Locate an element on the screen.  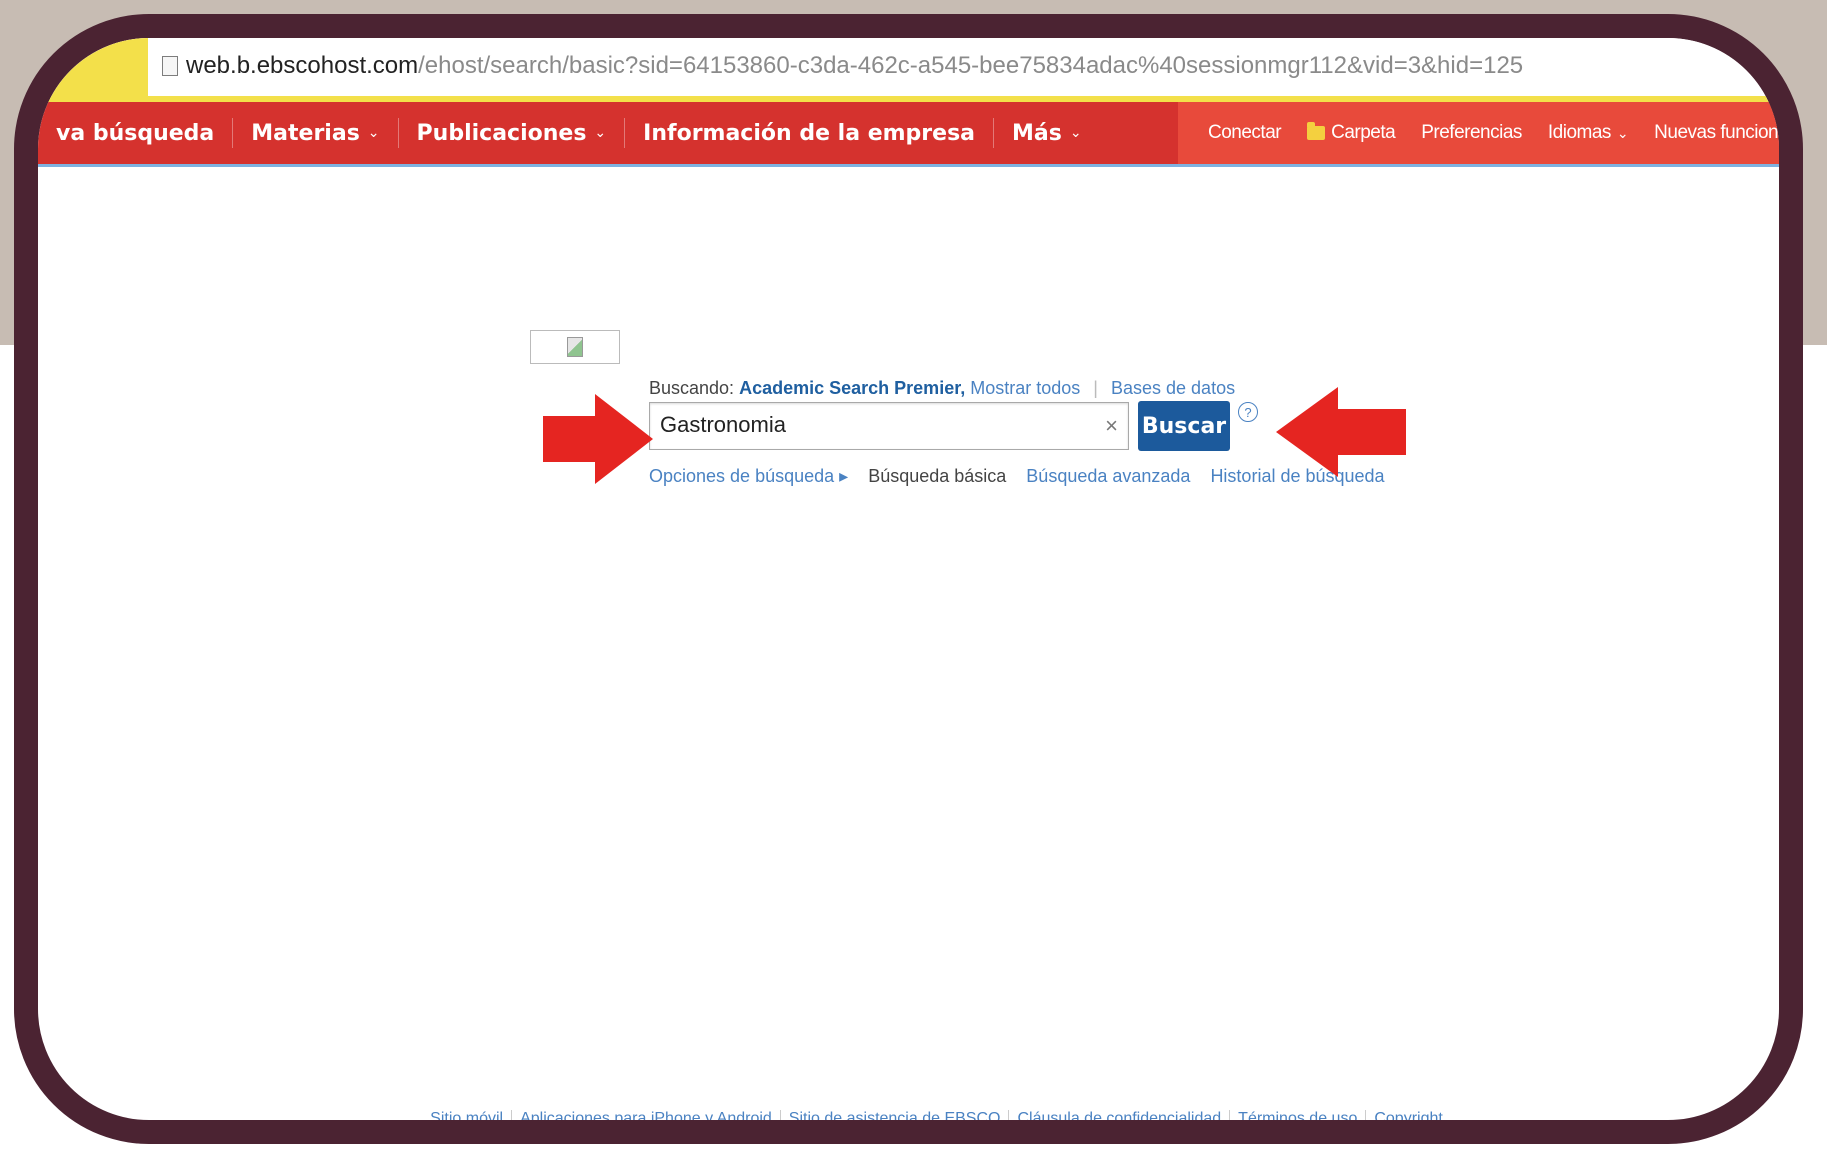
advanced-search-link: Búsqueda avanzada is located at coordinates (1108, 476).